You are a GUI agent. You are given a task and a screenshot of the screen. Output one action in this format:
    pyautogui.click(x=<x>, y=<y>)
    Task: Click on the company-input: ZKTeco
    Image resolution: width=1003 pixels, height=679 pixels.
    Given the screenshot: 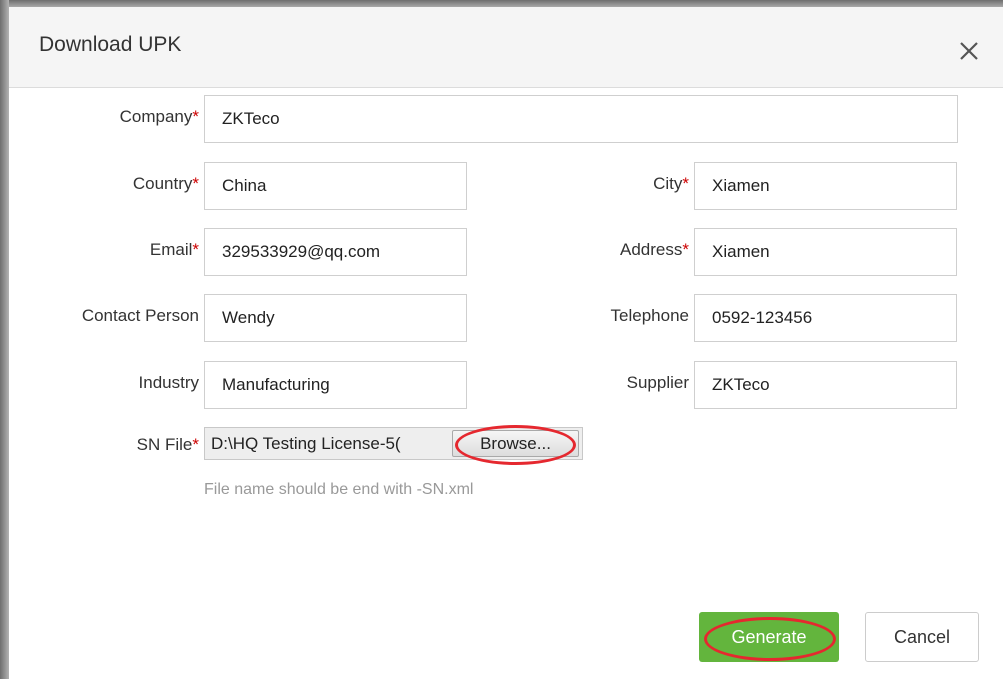 What is the action you would take?
    pyautogui.click(x=581, y=119)
    